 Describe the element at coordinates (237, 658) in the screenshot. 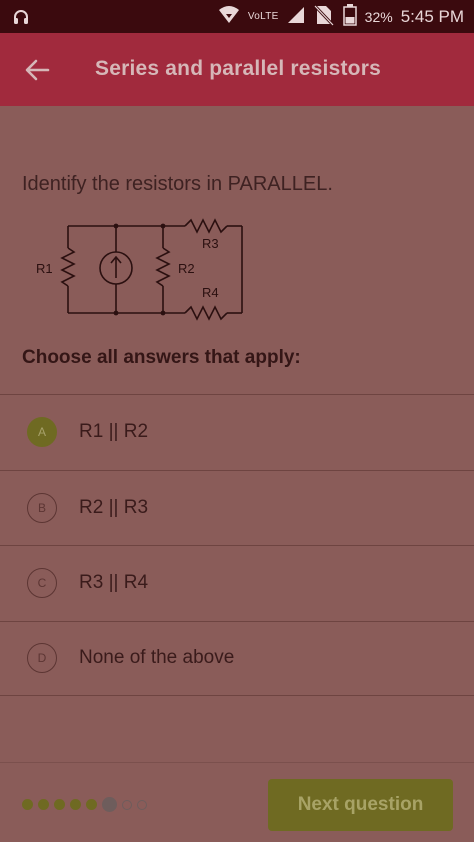

I see `option-d: D None of the above` at that location.